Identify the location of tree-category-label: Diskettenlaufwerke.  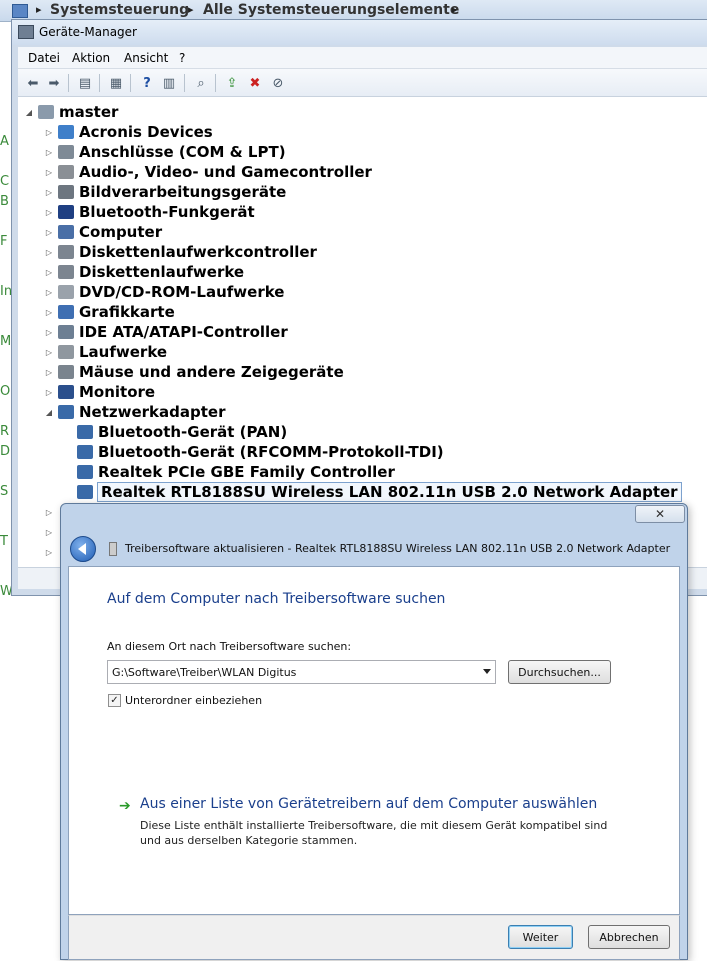
(162, 272).